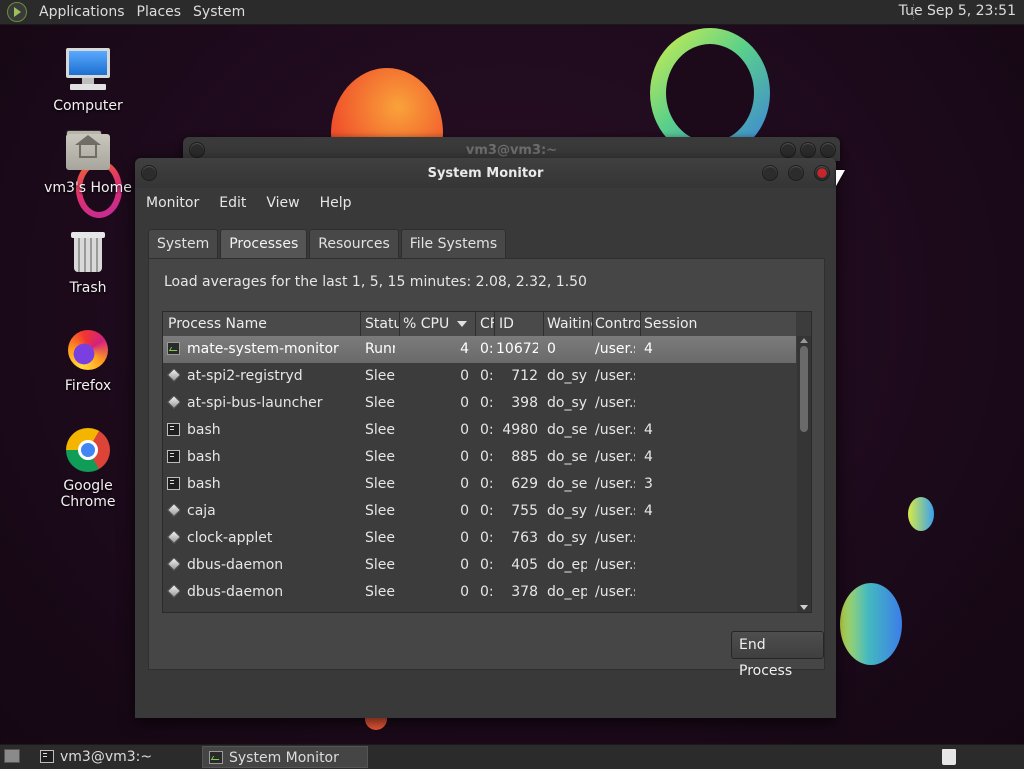 This screenshot has width=1024, height=769. I want to click on process-name: dbus-daemon, so click(235, 592).